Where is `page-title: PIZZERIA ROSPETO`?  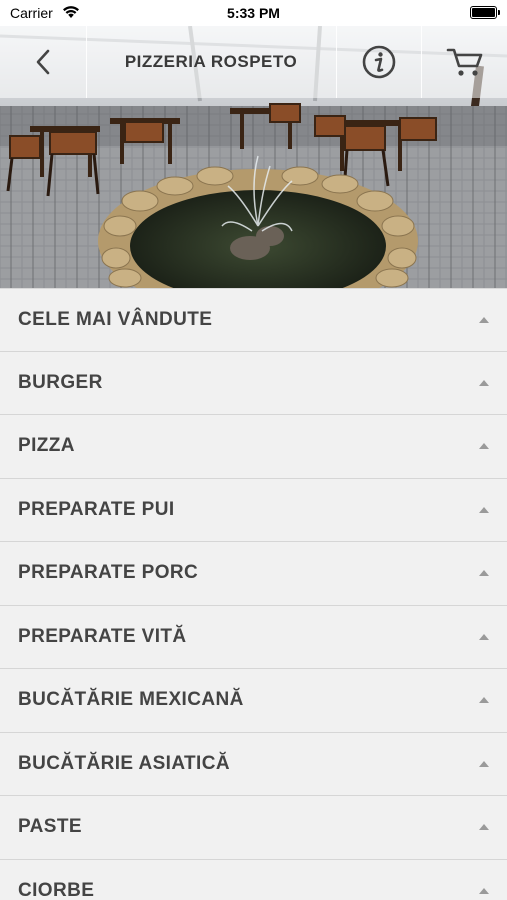 page-title: PIZZERIA ROSPETO is located at coordinates (211, 61).